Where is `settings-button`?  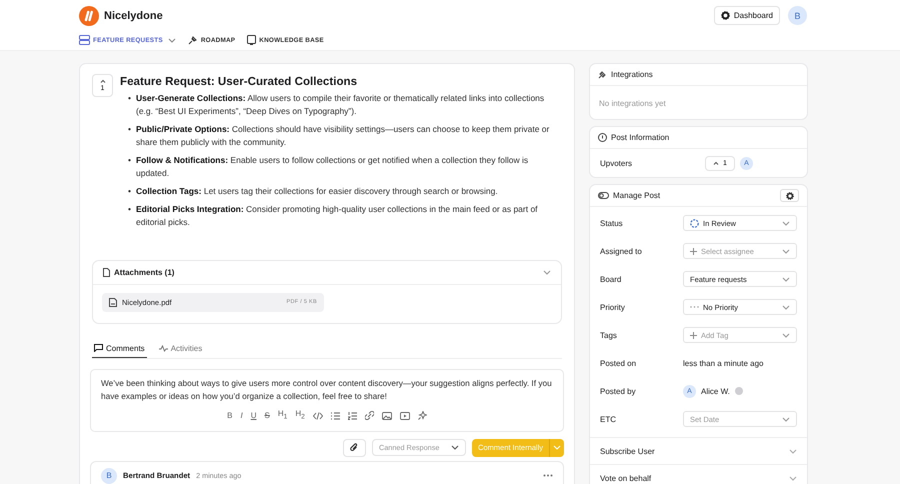 settings-button is located at coordinates (789, 195).